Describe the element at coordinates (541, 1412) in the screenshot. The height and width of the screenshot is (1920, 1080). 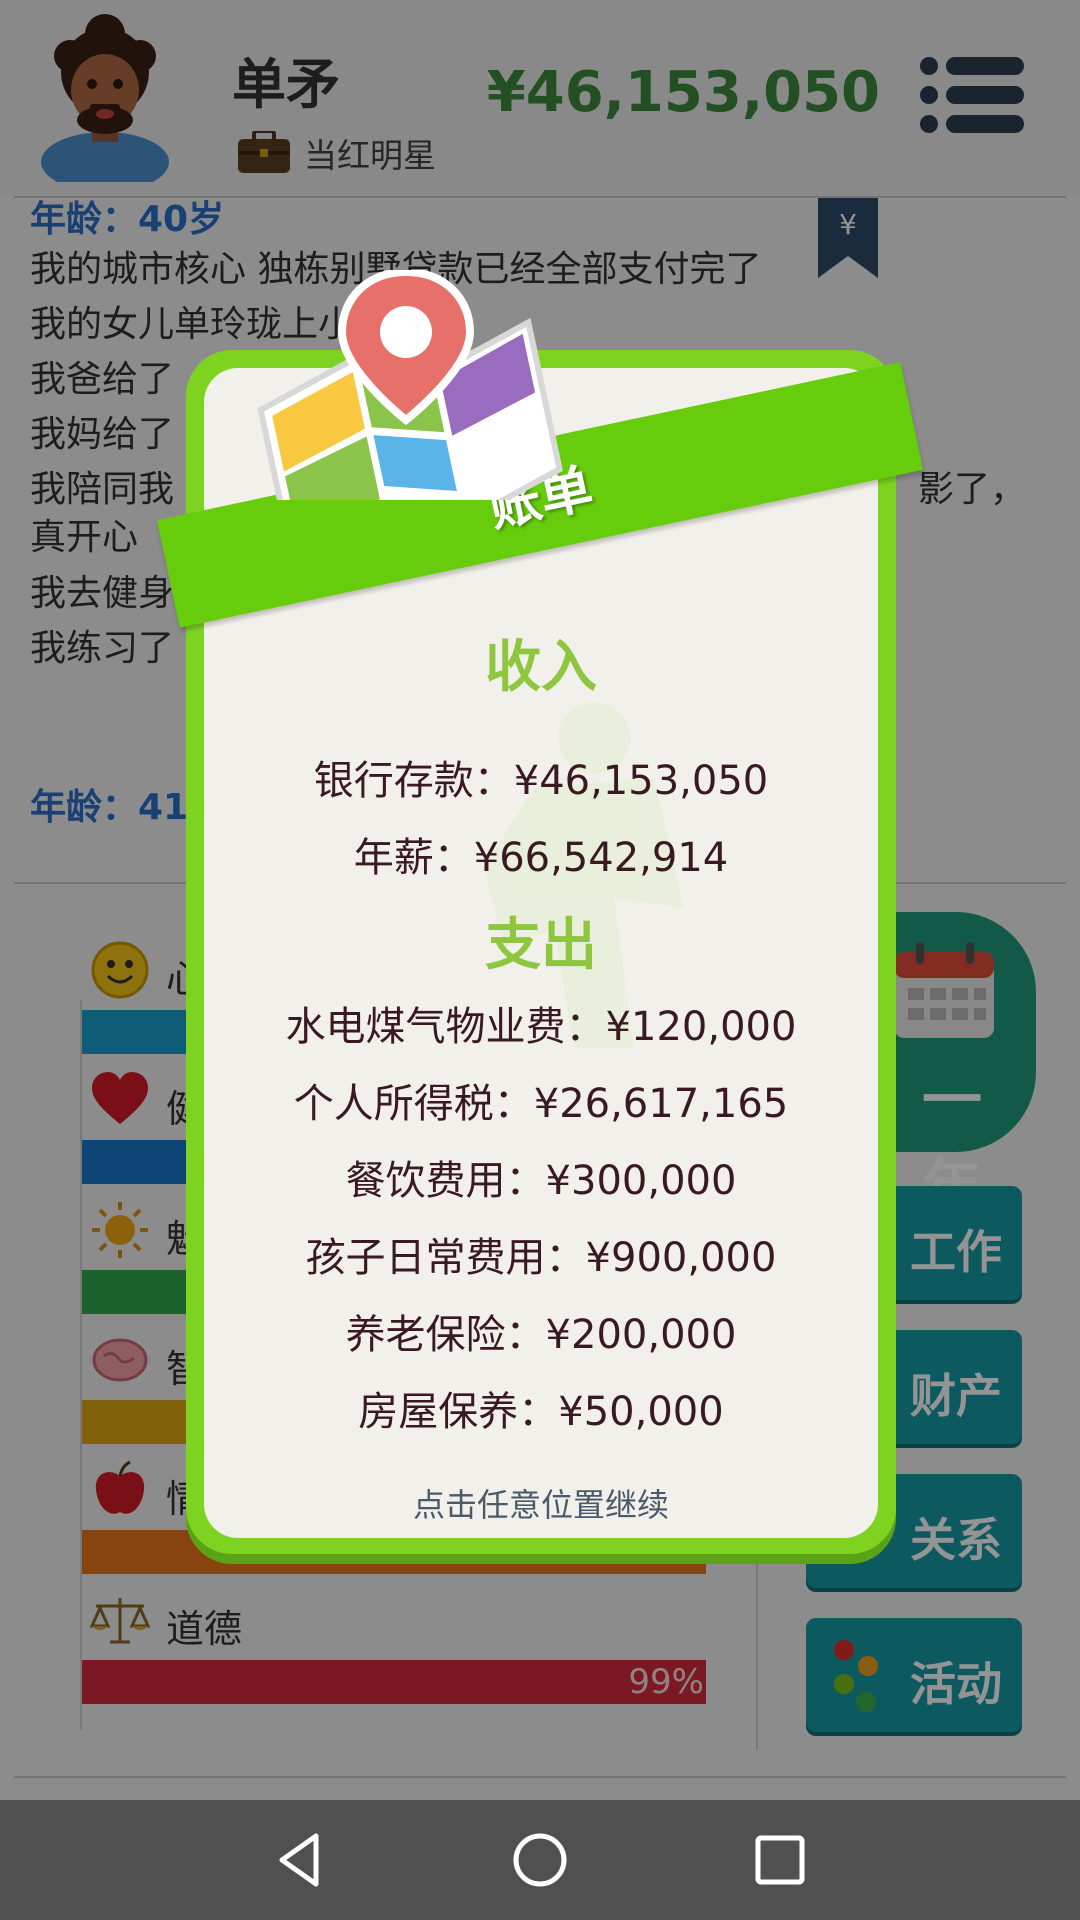
I see `maintenance-line: 房屋保养：¥50,000` at that location.